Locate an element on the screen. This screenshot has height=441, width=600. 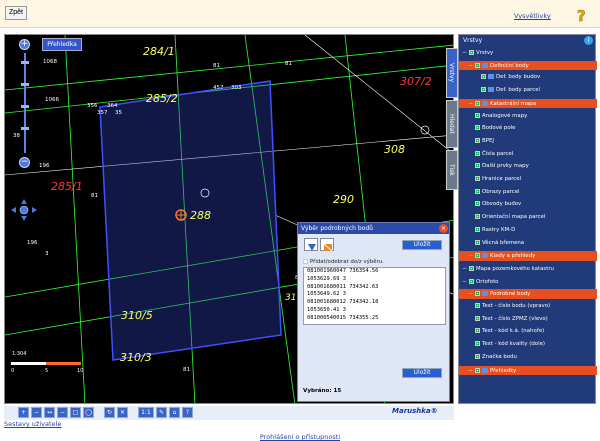
layer-row: Def. body parcel is located at coordinates (528, 91).